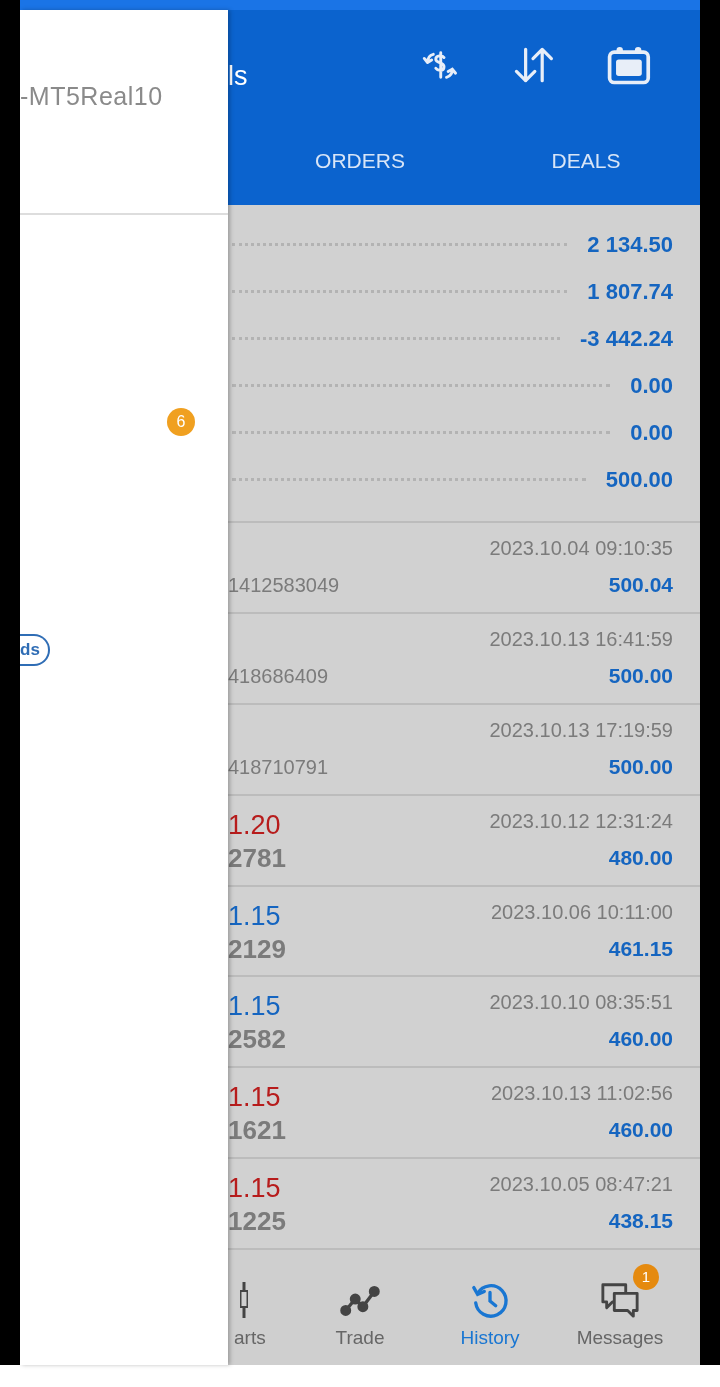  I want to click on deal-amount: 461.15, so click(640, 948).